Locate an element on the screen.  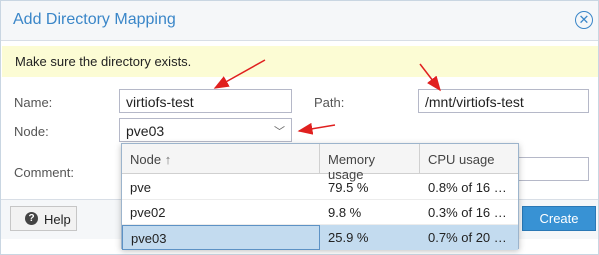
comment-label: Comment: is located at coordinates (44, 172).